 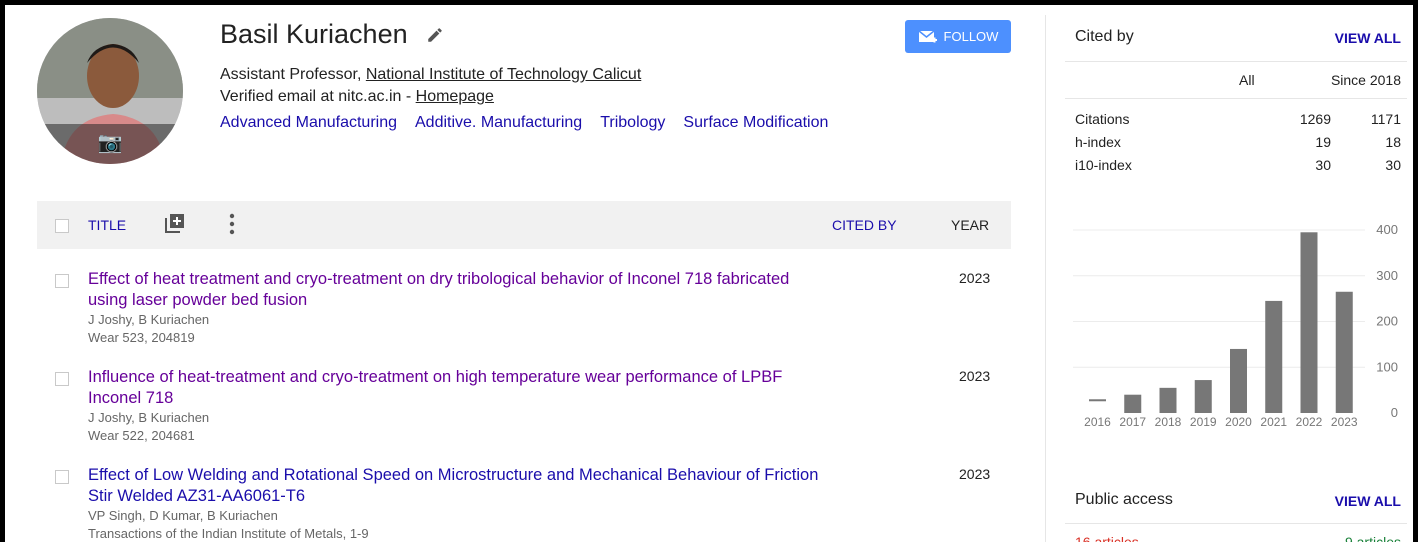 I want to click on chart-x-tick-label: 2019, so click(x=1203, y=422).